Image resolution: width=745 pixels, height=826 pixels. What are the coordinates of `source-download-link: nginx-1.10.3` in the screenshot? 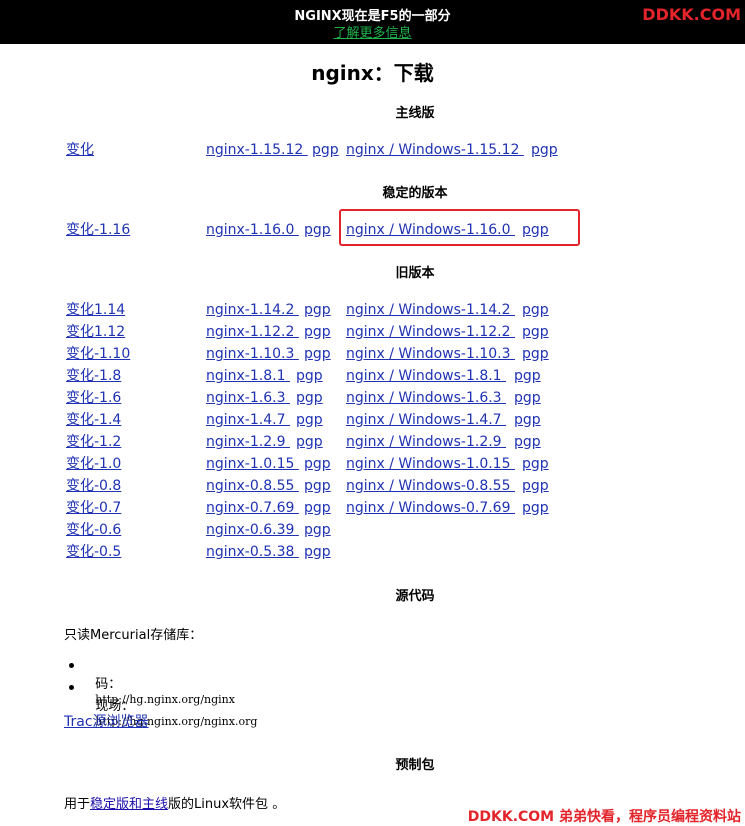 It's located at (252, 354).